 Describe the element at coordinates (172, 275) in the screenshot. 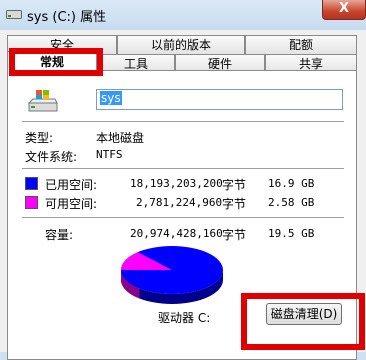

I see `disk-usage-pie` at that location.